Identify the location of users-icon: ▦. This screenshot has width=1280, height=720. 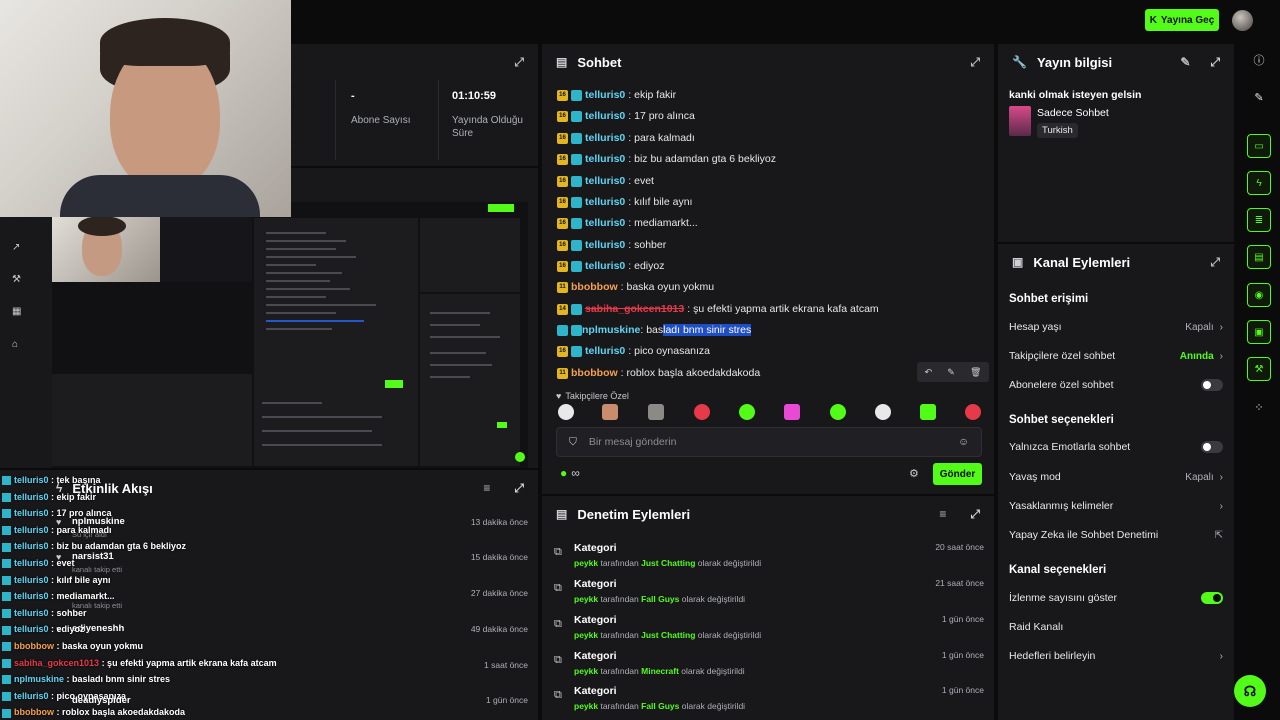
(16, 311).